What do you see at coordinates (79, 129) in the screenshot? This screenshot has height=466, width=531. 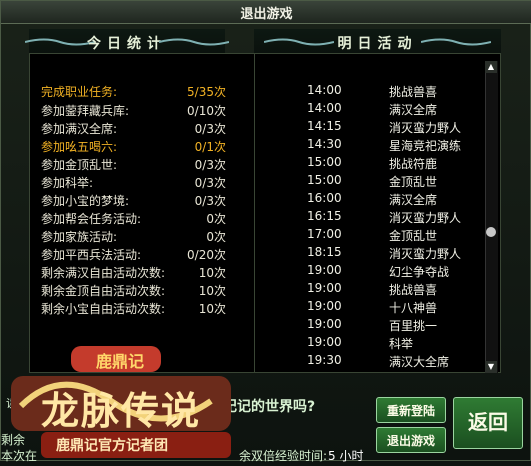 I see `stat-label: 参加满汉全席:` at bounding box center [79, 129].